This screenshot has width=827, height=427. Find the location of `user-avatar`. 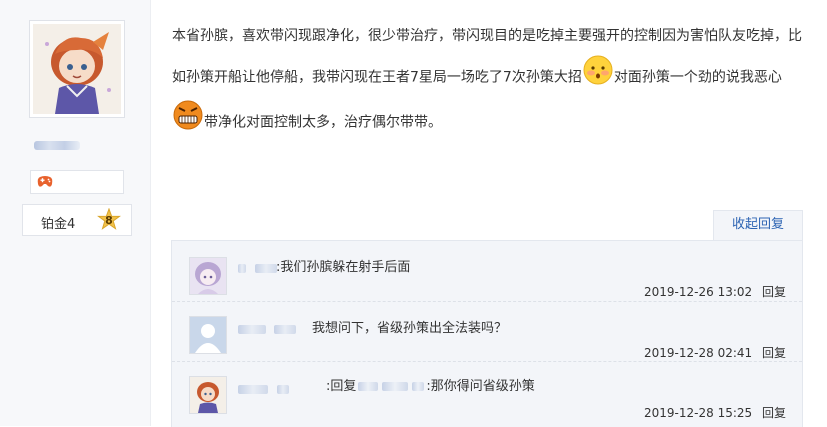

user-avatar is located at coordinates (77, 69).